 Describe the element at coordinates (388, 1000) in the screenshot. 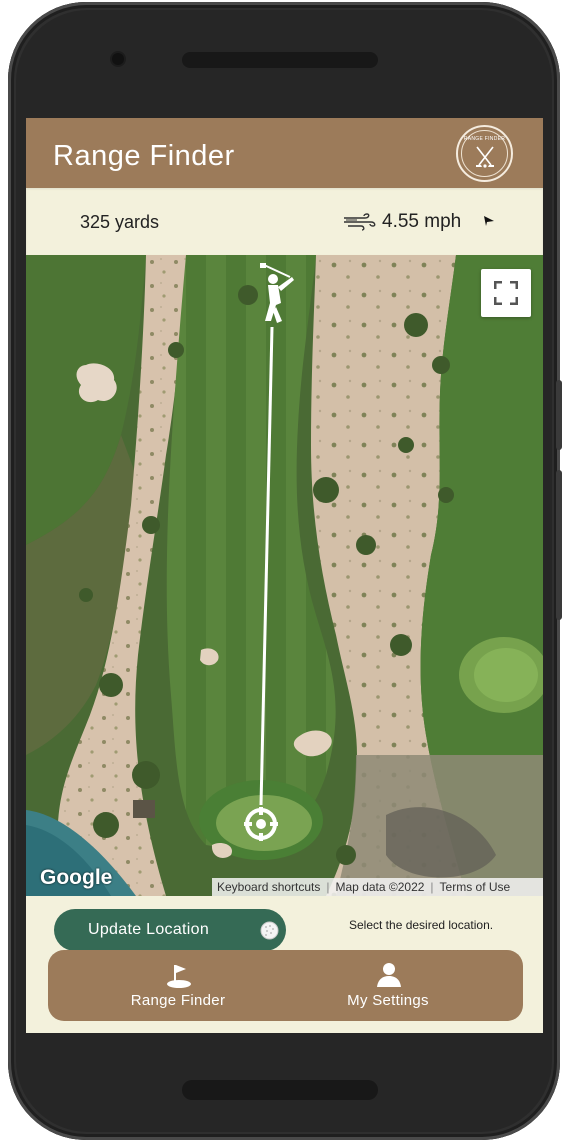

I see `nav-label-my-settings: My Settings` at that location.